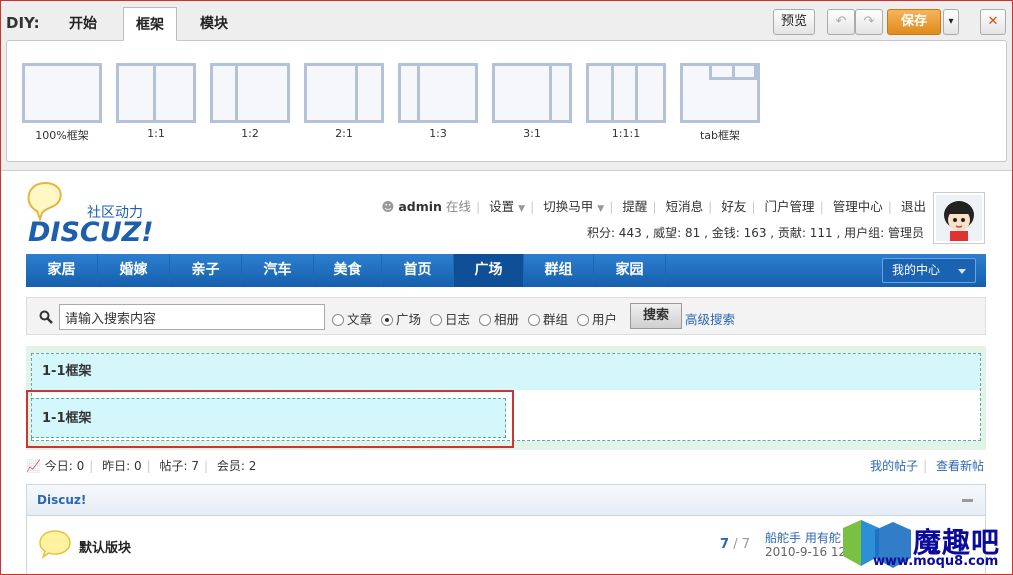  I want to click on search-bar: 文章 广场 日志 相册 群组 用户 搜索 高级搜索, so click(506, 316).